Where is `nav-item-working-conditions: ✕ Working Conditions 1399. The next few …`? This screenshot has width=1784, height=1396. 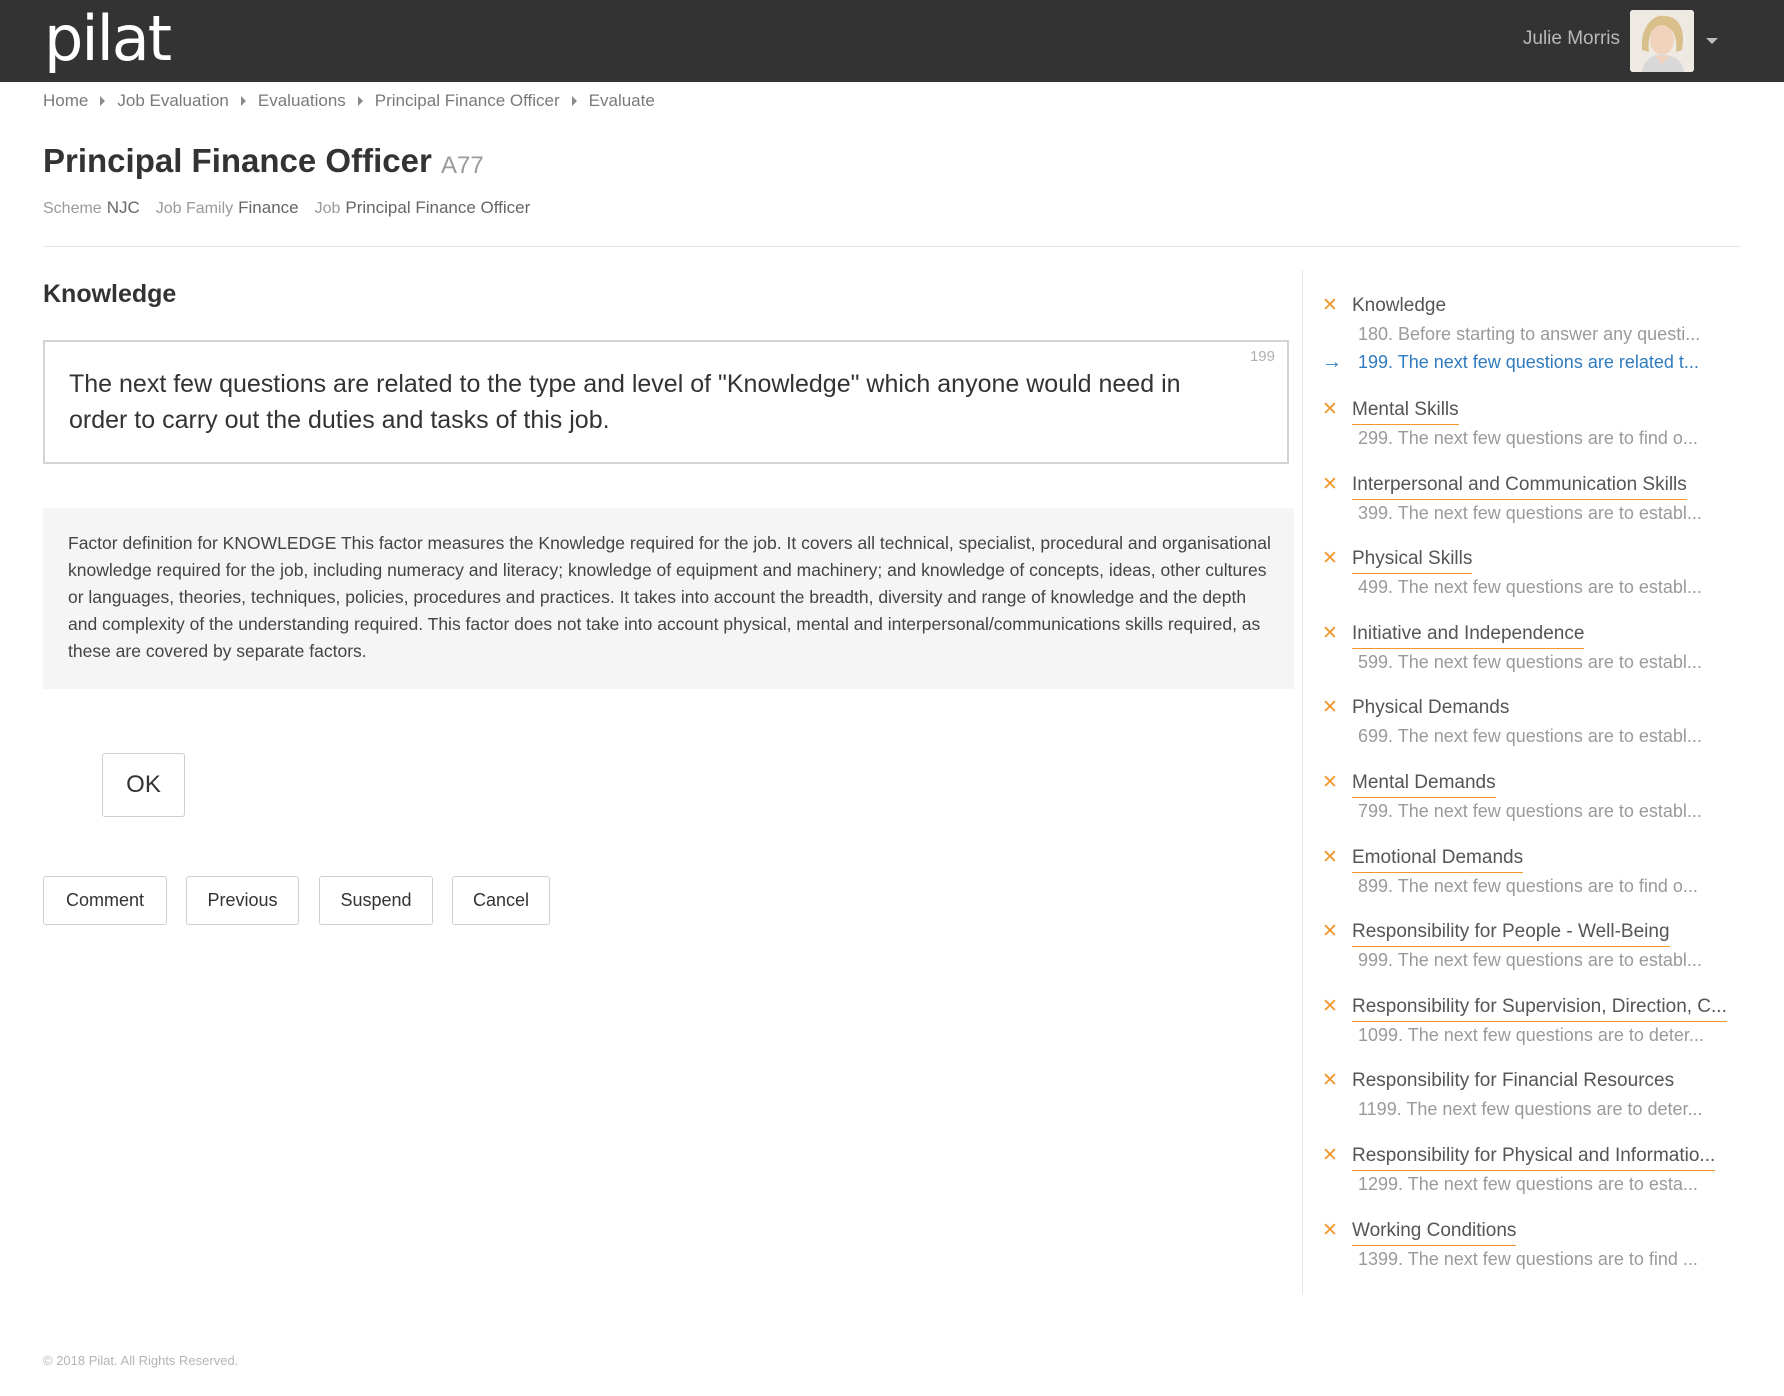
nav-item-working-conditions: ✕ Working Conditions 1399. The next few … is located at coordinates (1532, 1249).